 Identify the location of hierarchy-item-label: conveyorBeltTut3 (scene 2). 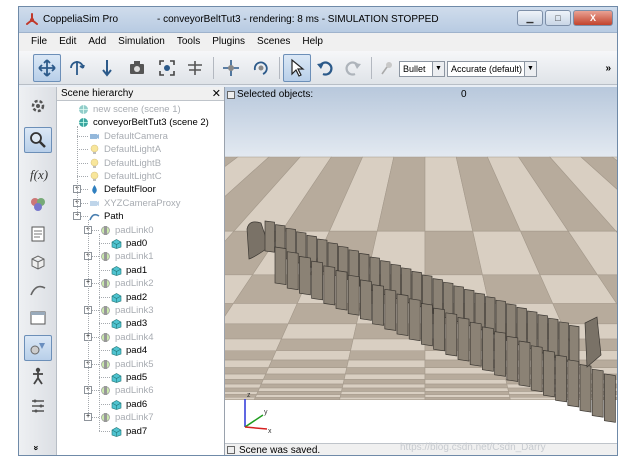
(151, 123).